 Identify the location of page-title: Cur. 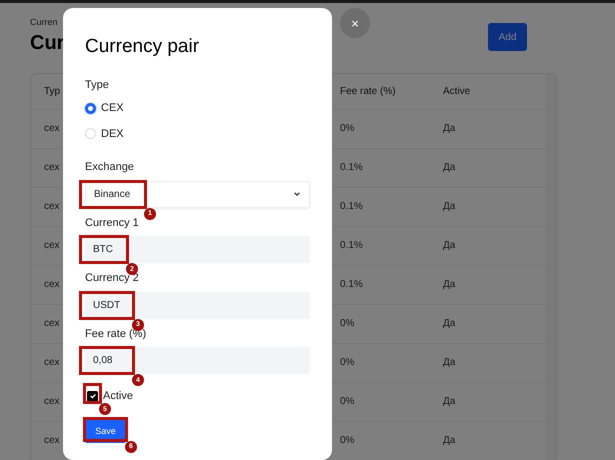
(47, 42).